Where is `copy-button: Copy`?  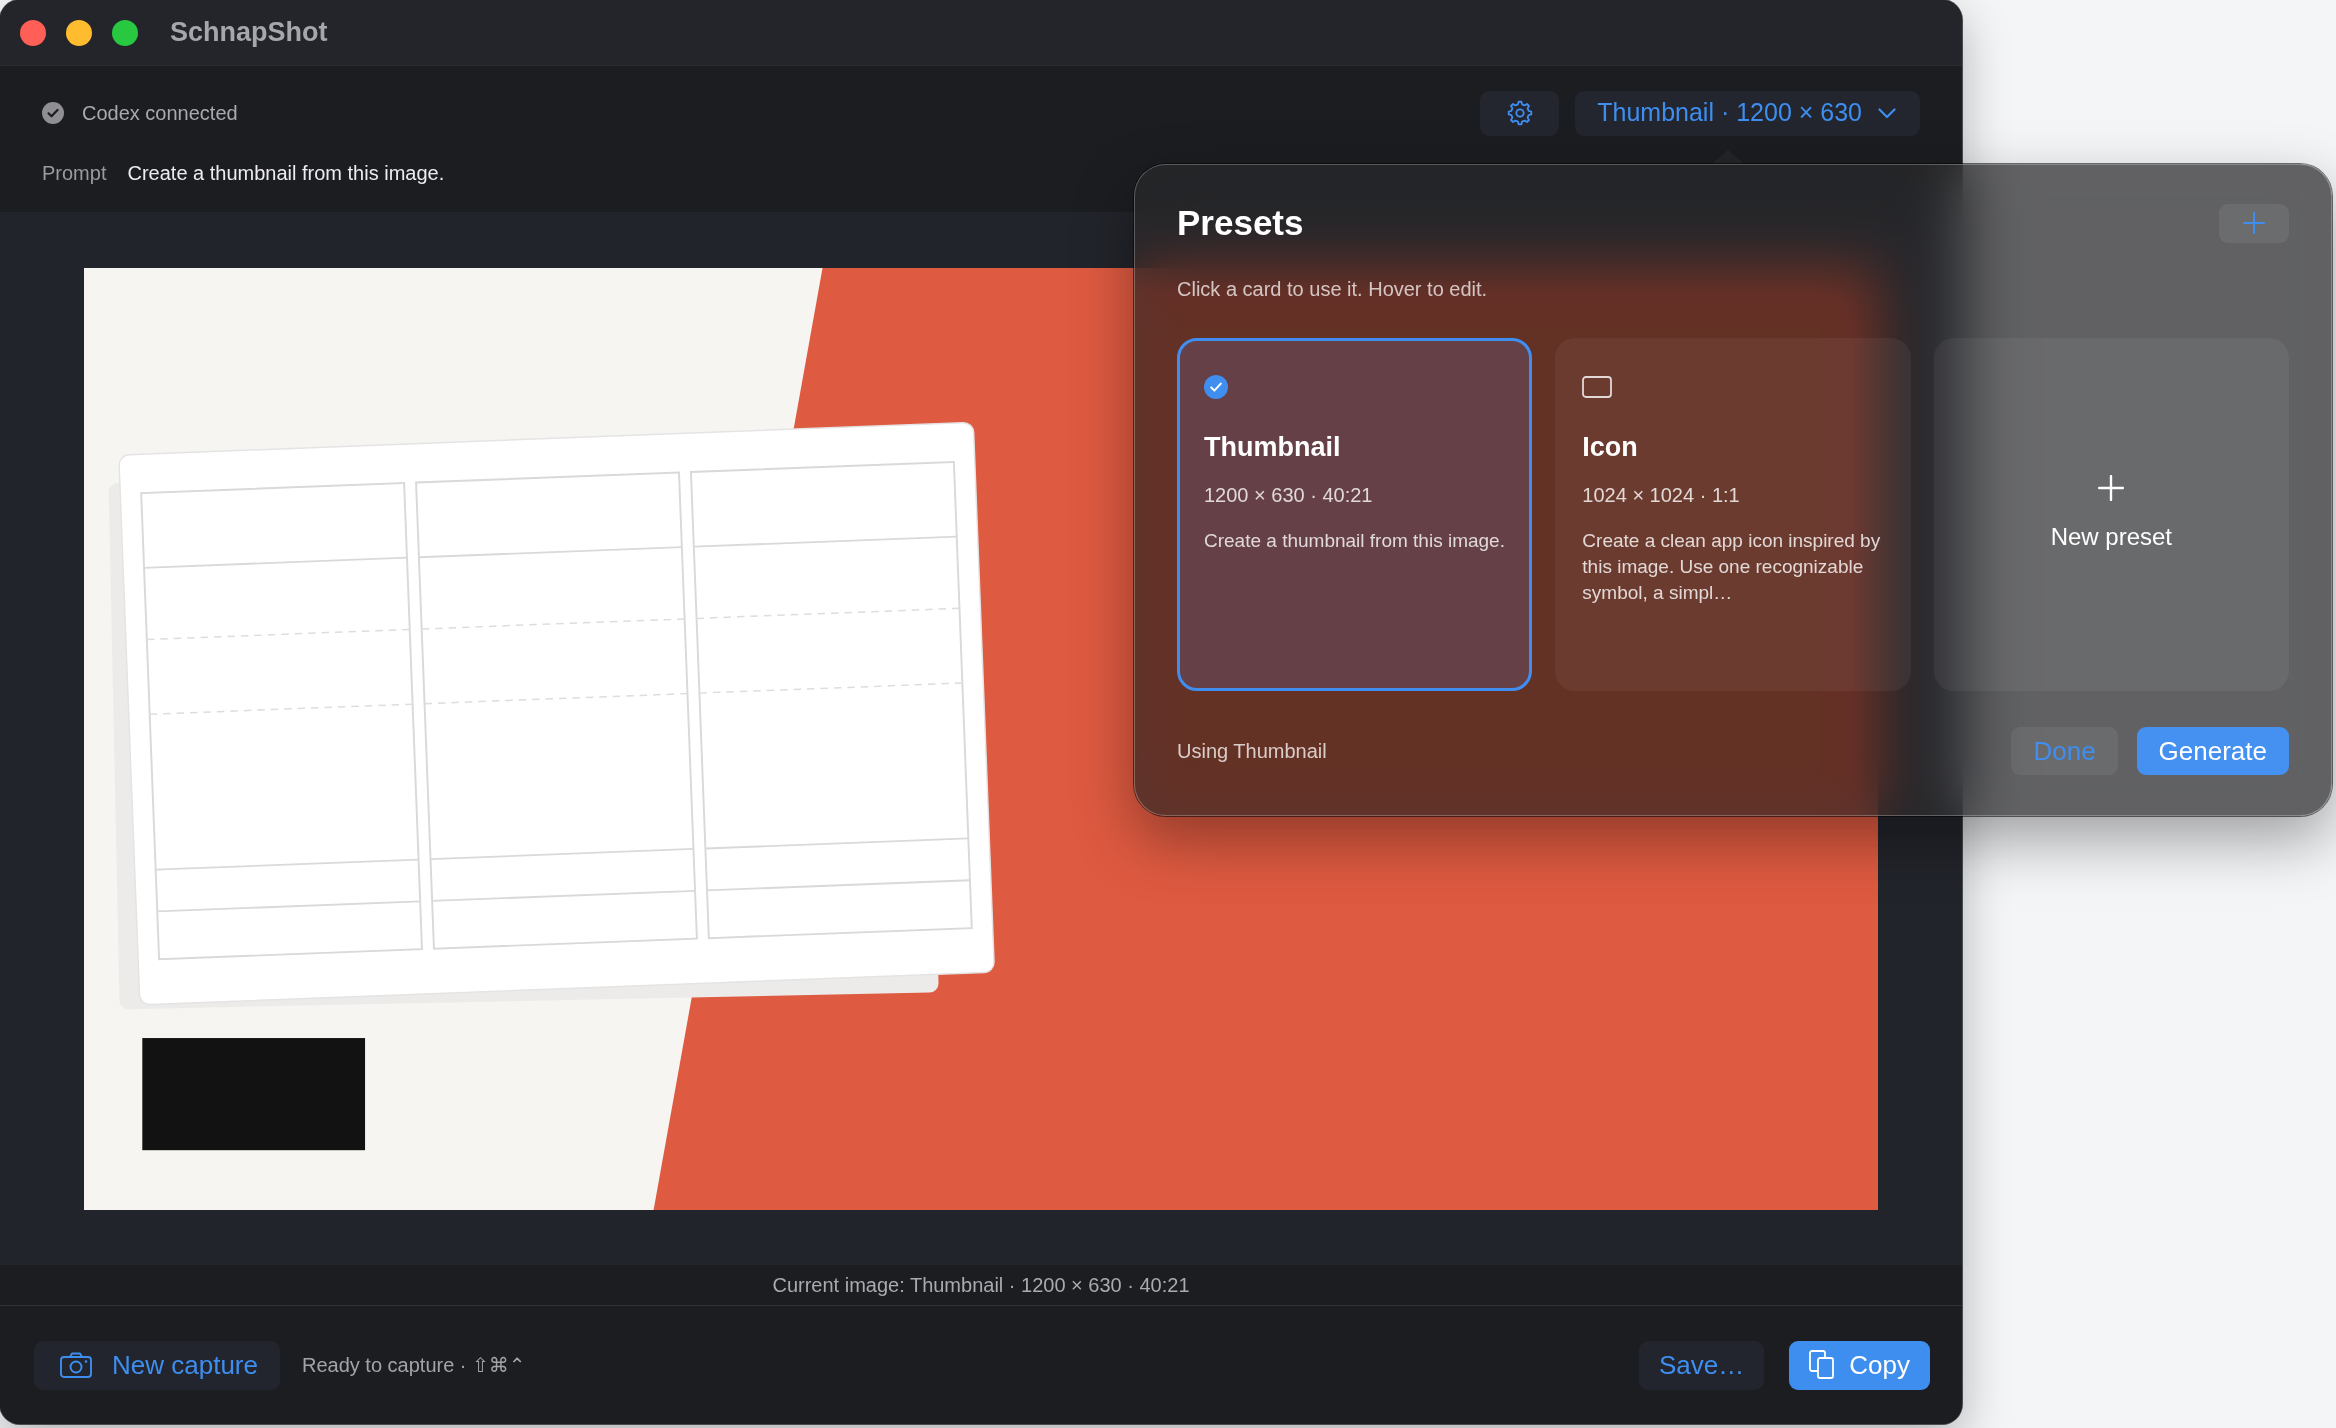
copy-button: Copy is located at coordinates (1859, 1365).